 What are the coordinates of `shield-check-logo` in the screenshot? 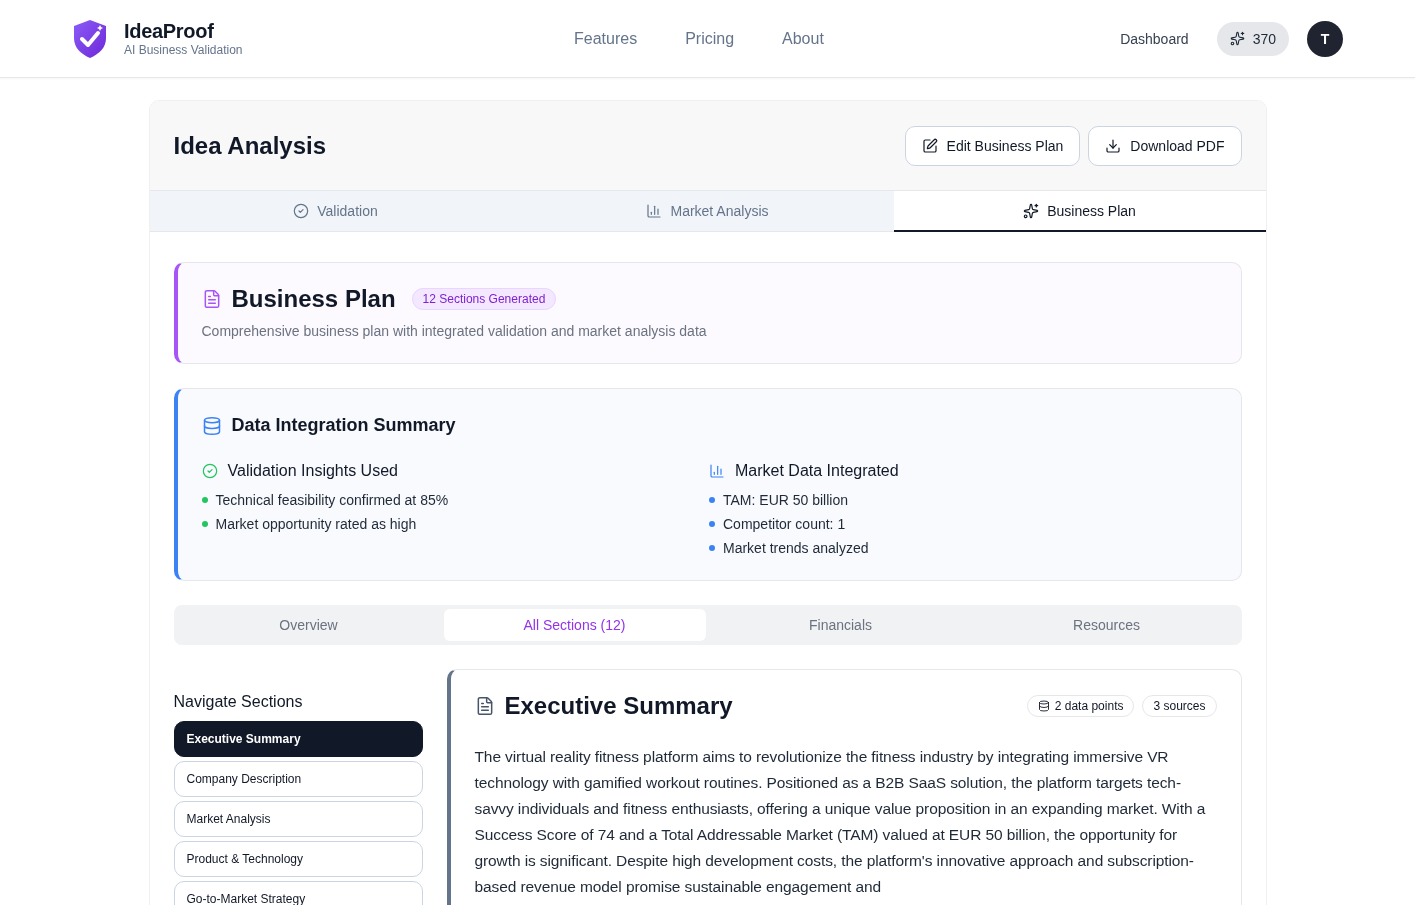 It's located at (90, 38).